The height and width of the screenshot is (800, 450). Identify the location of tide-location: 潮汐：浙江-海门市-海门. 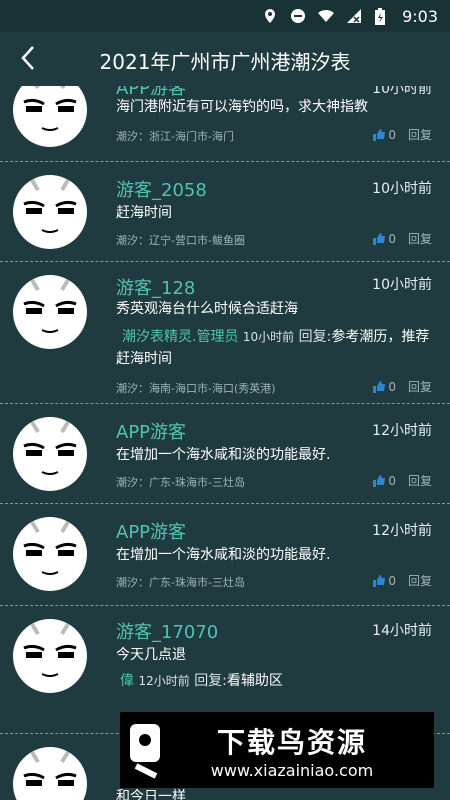
(175, 136).